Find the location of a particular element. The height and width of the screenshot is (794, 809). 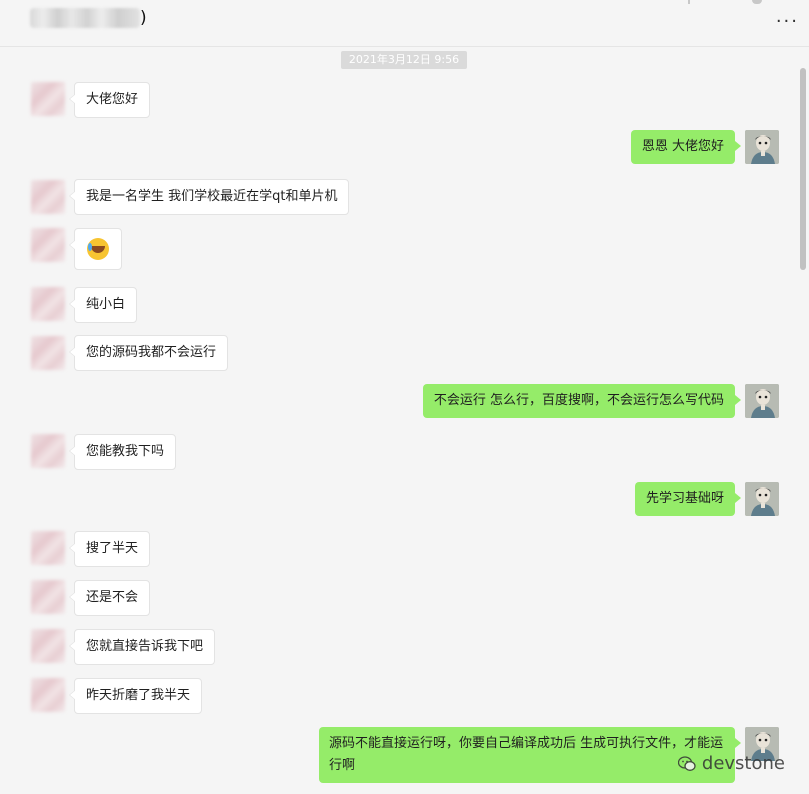

message-bubble-received: 昨天折磨了我半天 is located at coordinates (135, 696).